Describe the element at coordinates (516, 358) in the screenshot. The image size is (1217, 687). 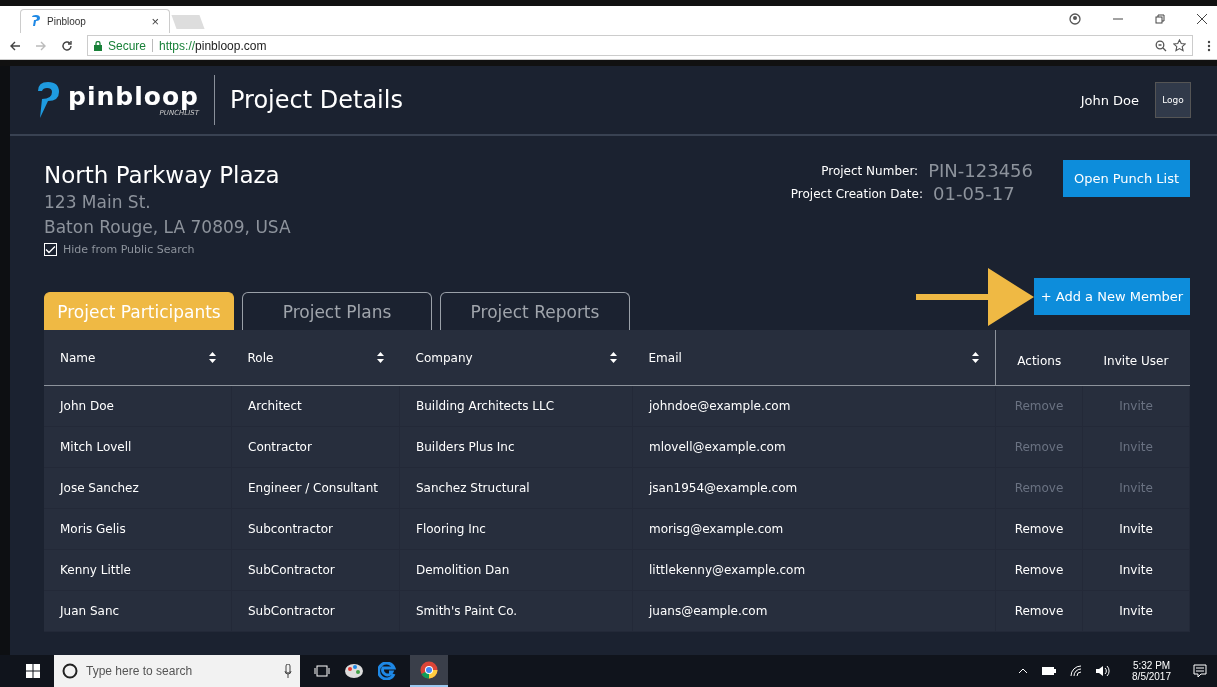
I see `column-header: Company` at that location.